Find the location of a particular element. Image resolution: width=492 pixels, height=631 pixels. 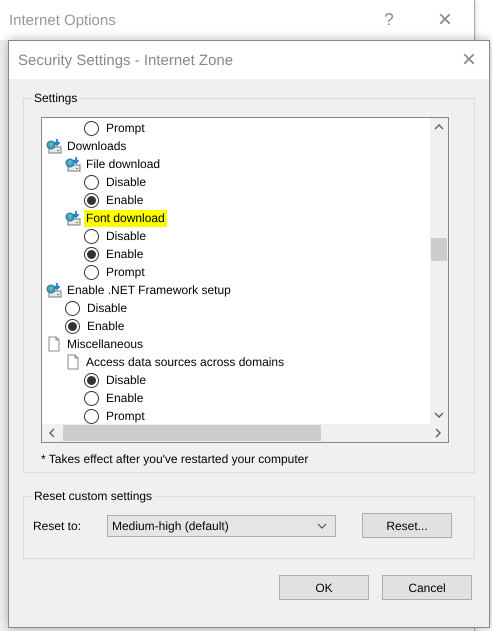

window-title: Internet Options is located at coordinates (63, 20).